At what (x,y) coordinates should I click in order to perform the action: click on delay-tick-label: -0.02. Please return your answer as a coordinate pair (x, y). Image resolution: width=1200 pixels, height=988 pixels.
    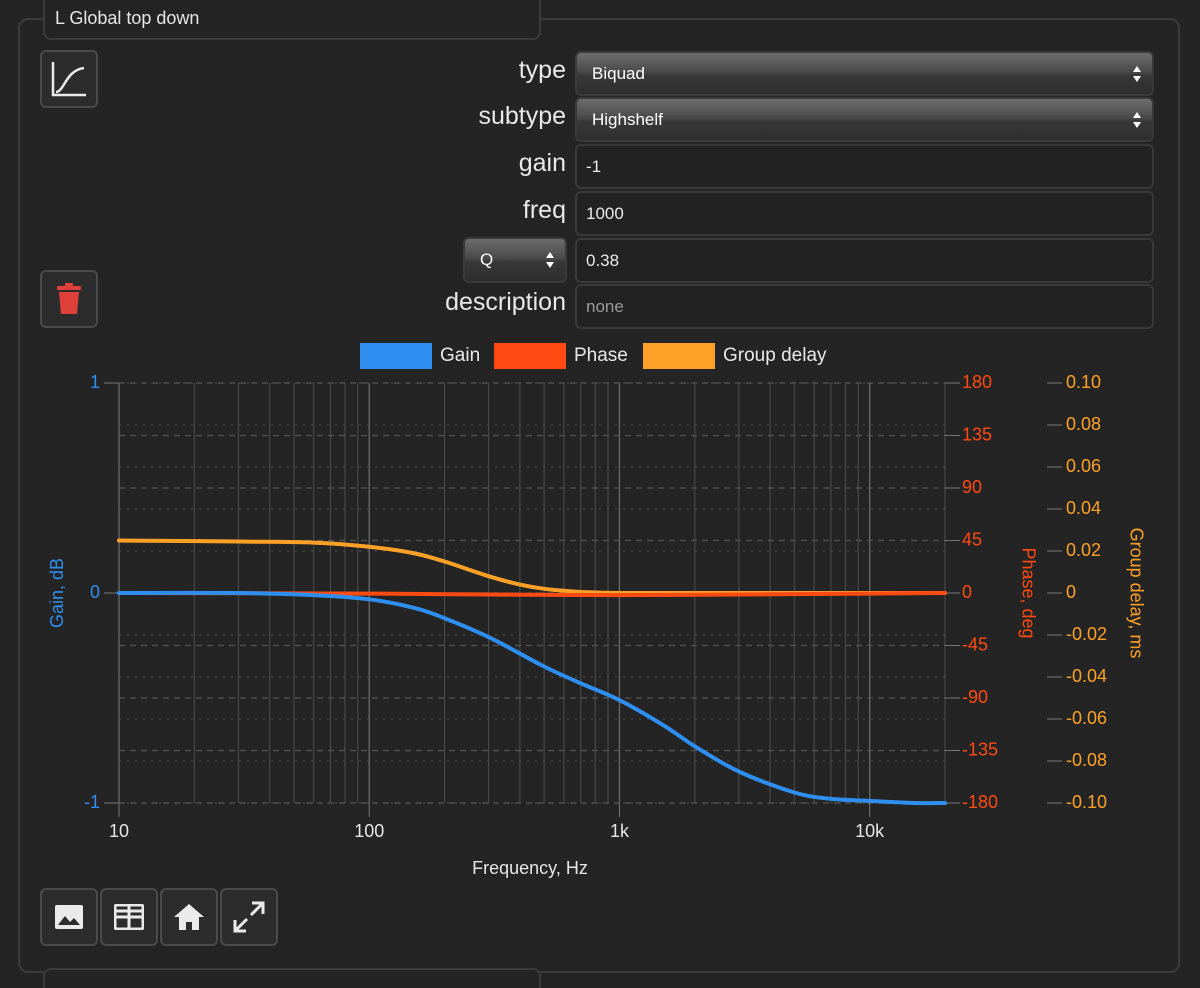
    Looking at the image, I should click on (1086, 634).